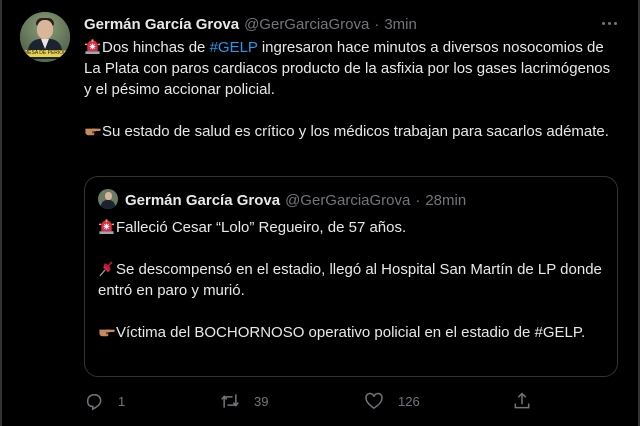 This screenshot has height=426, width=640. I want to click on hashtag-link: #GELP, so click(234, 47).